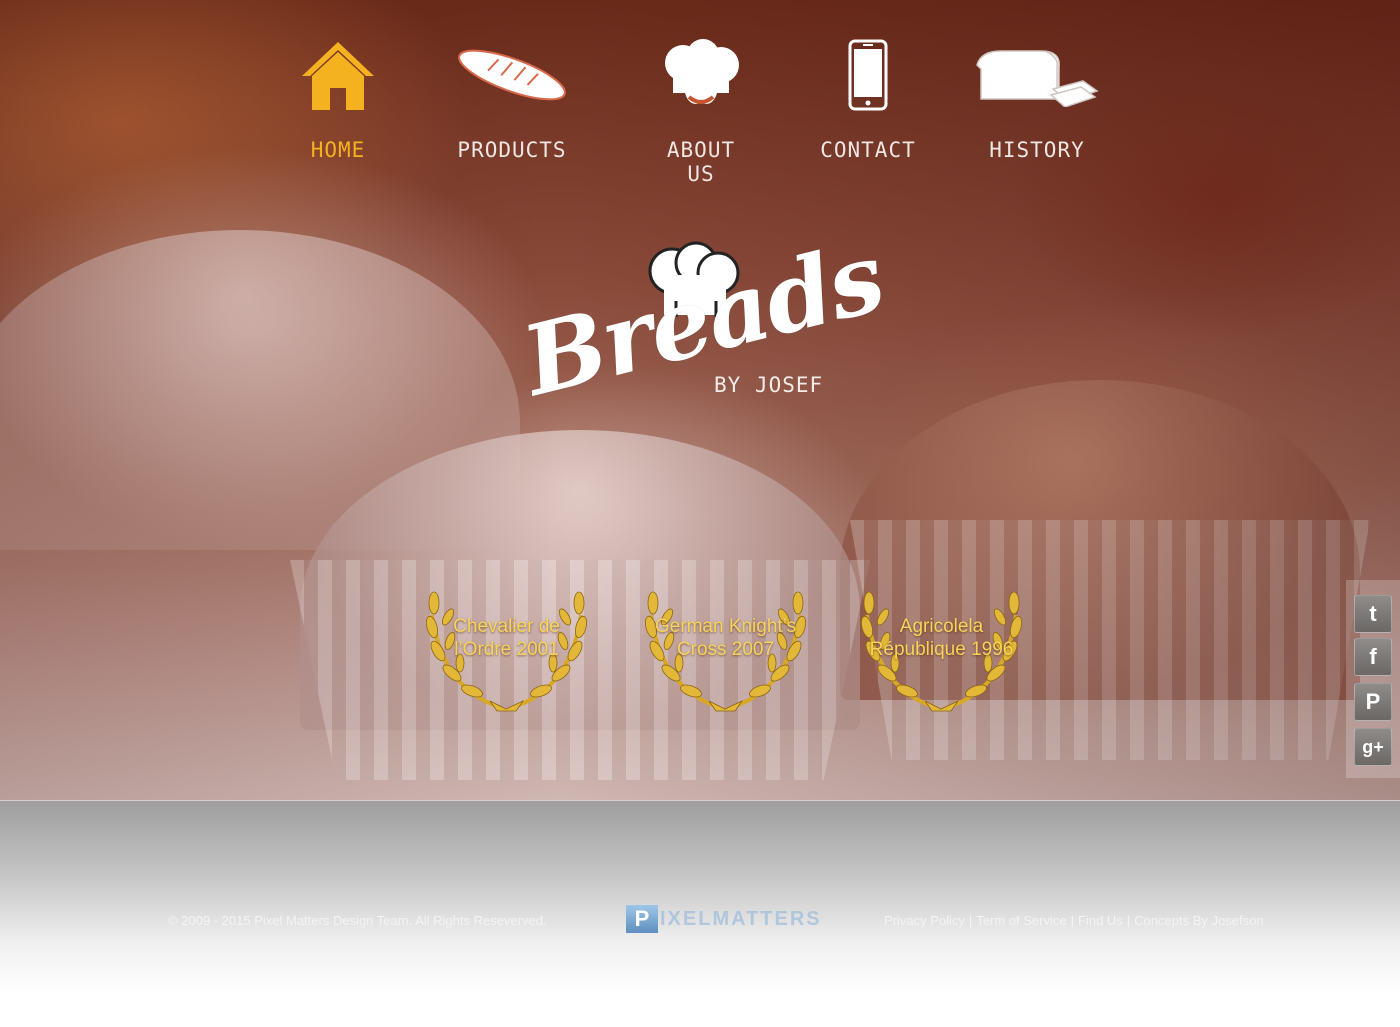 The height and width of the screenshot is (1027, 1400). Describe the element at coordinates (703, 322) in the screenshot. I see `breads-logo: Breads BY JOSEF` at that location.